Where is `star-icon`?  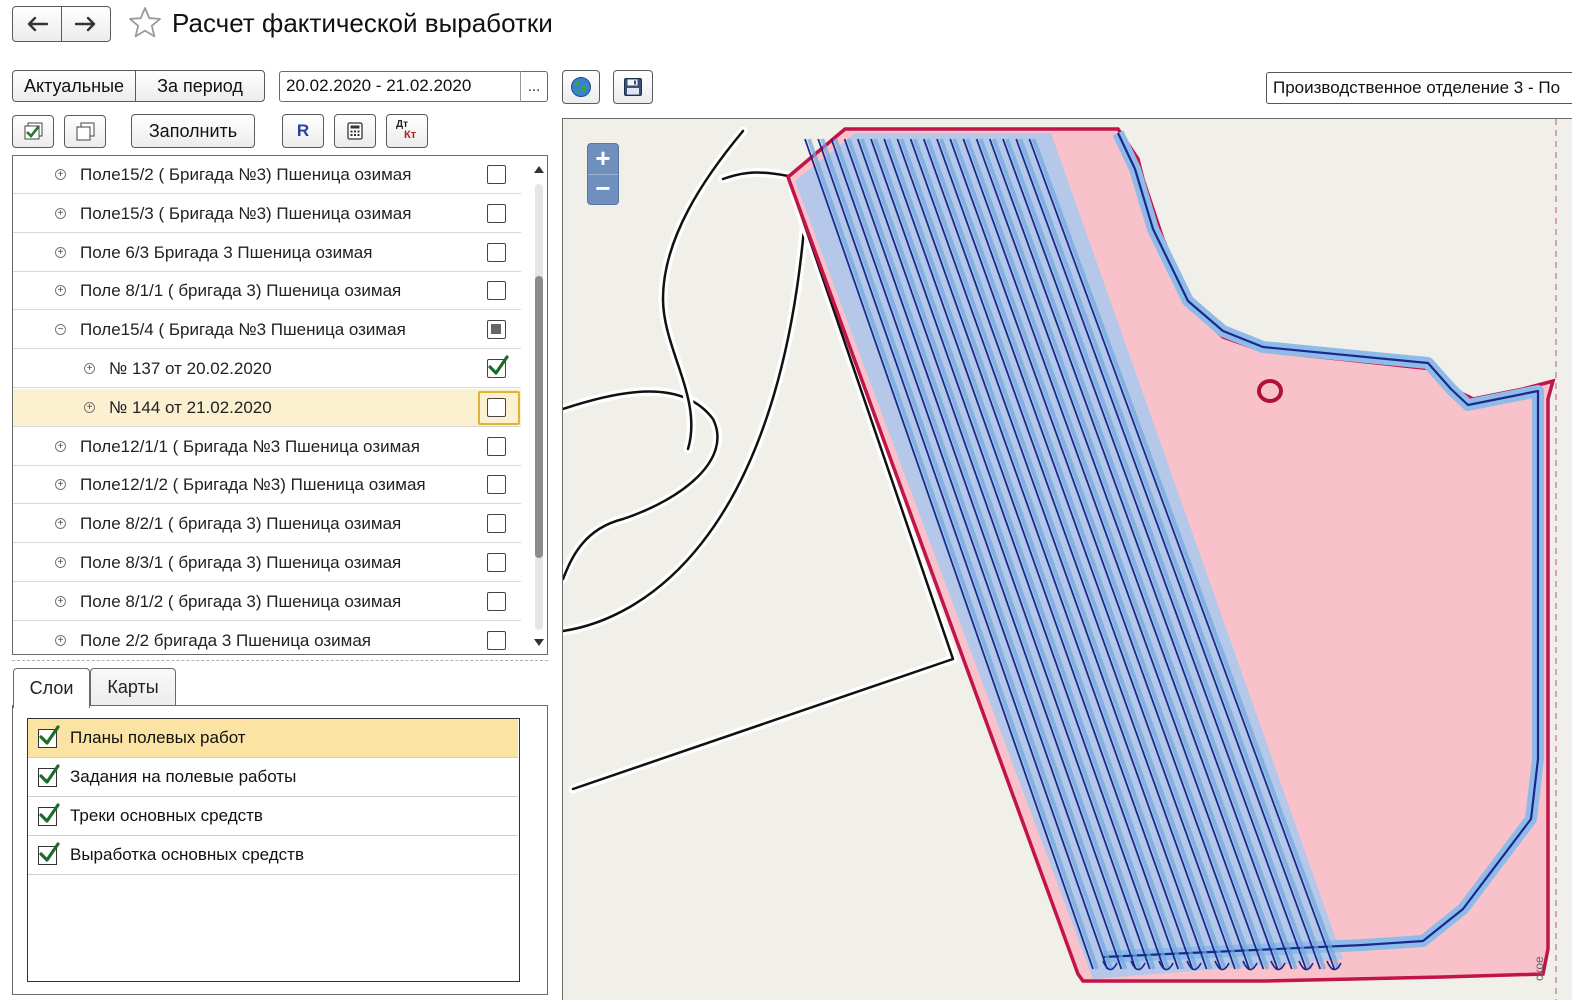
star-icon is located at coordinates (145, 23).